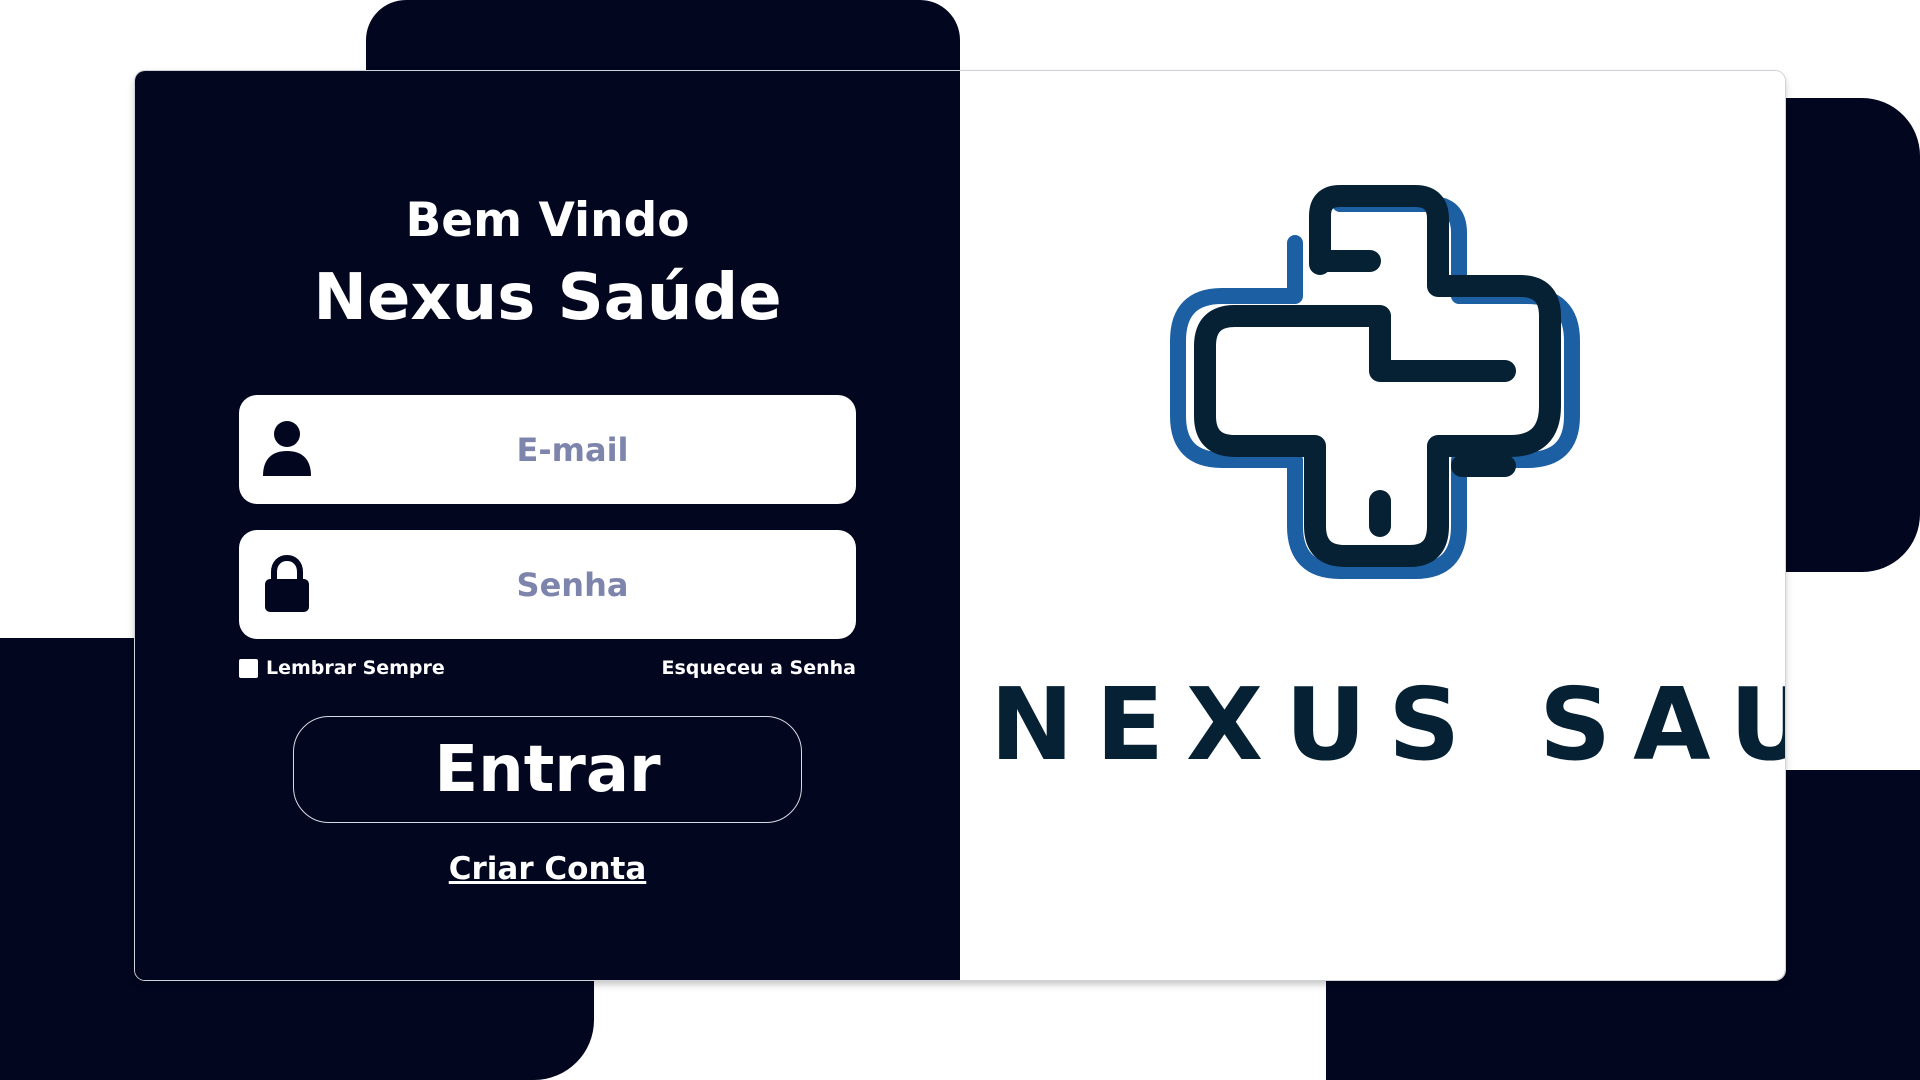 The height and width of the screenshot is (1080, 1920). I want to click on password-field-container, so click(547, 584).